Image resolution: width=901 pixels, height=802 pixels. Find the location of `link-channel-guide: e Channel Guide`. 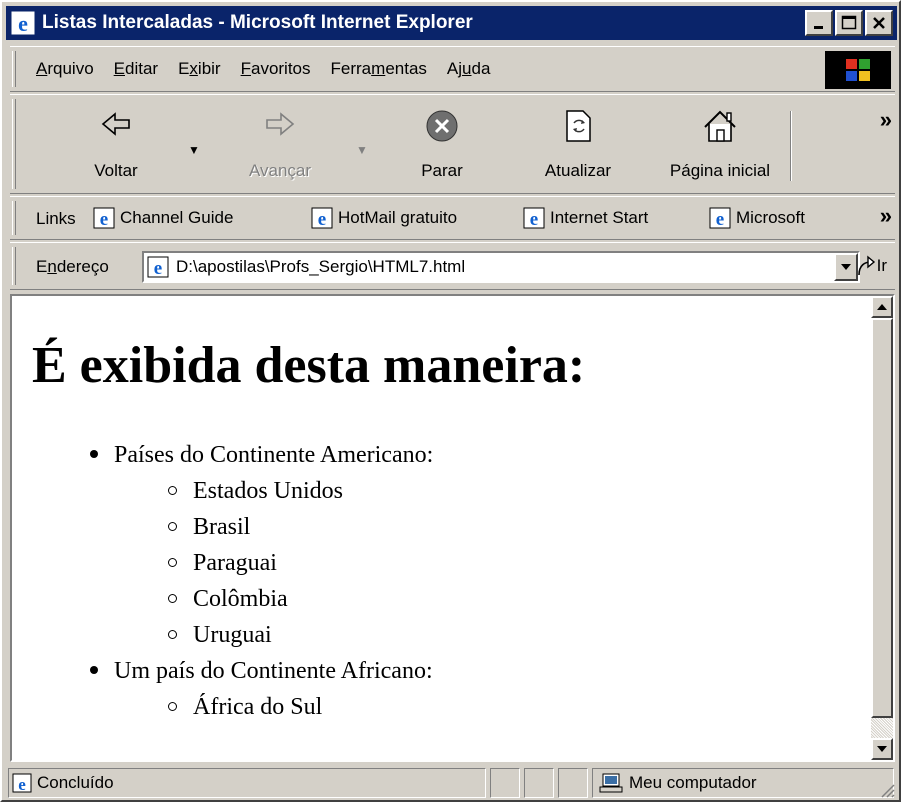

link-channel-guide: e Channel Guide is located at coordinates (162, 218).